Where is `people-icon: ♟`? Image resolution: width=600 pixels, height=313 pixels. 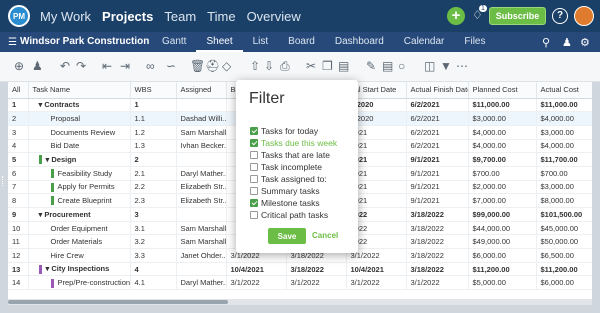 people-icon: ♟ is located at coordinates (567, 42).